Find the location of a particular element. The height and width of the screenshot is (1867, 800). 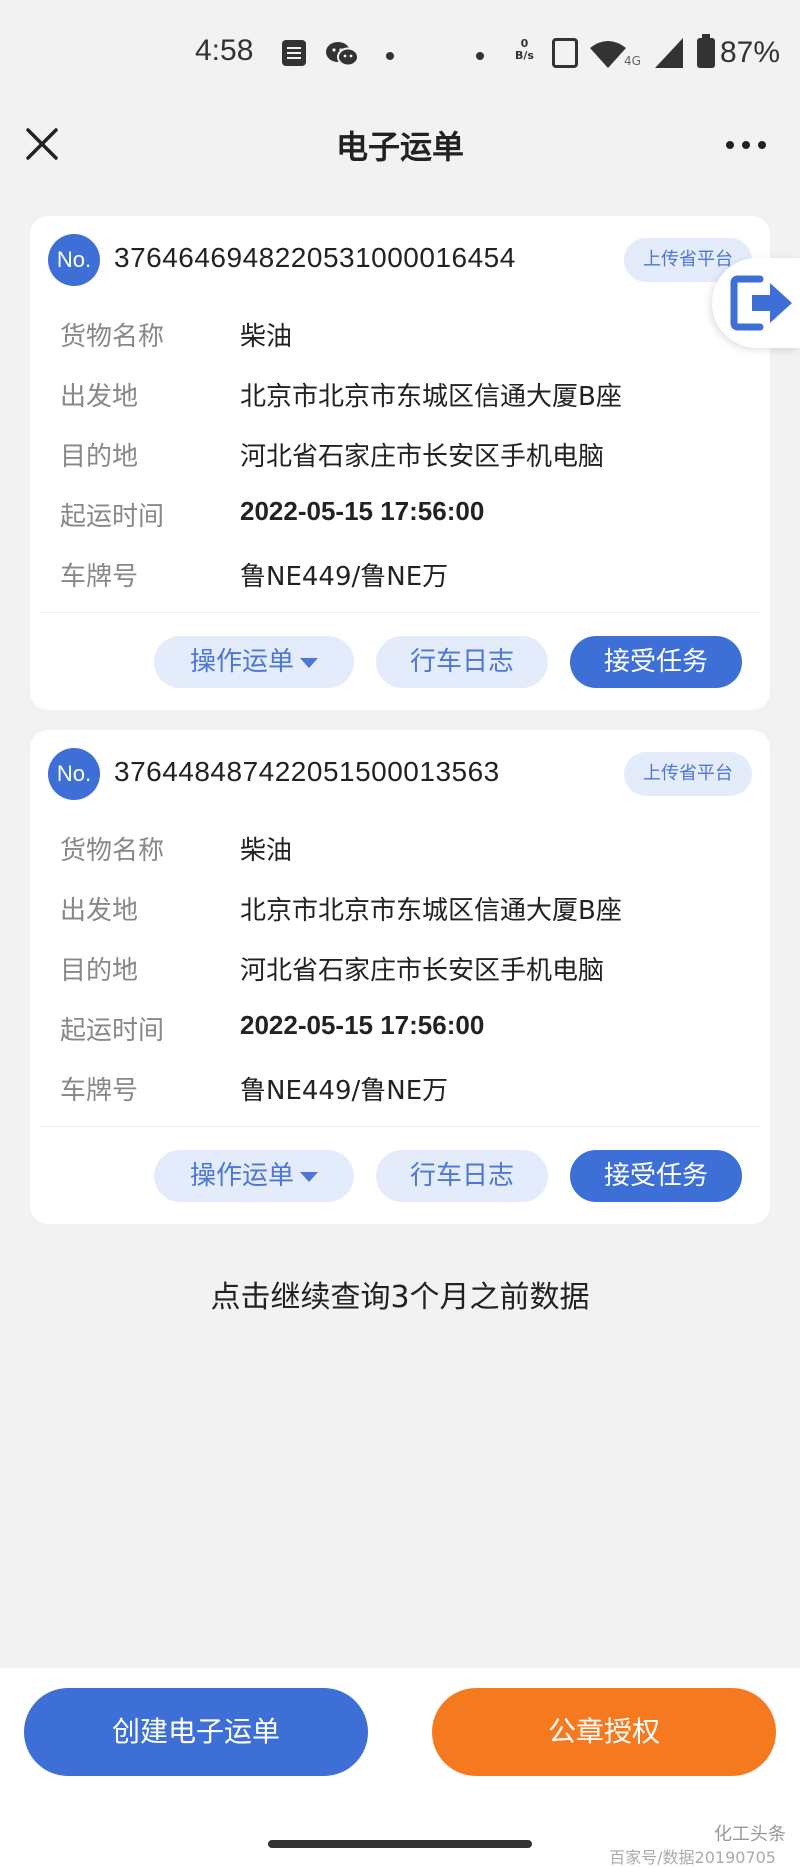

status-bar: 4:58 0 B/s 4G 87% is located at coordinates (400, 55).